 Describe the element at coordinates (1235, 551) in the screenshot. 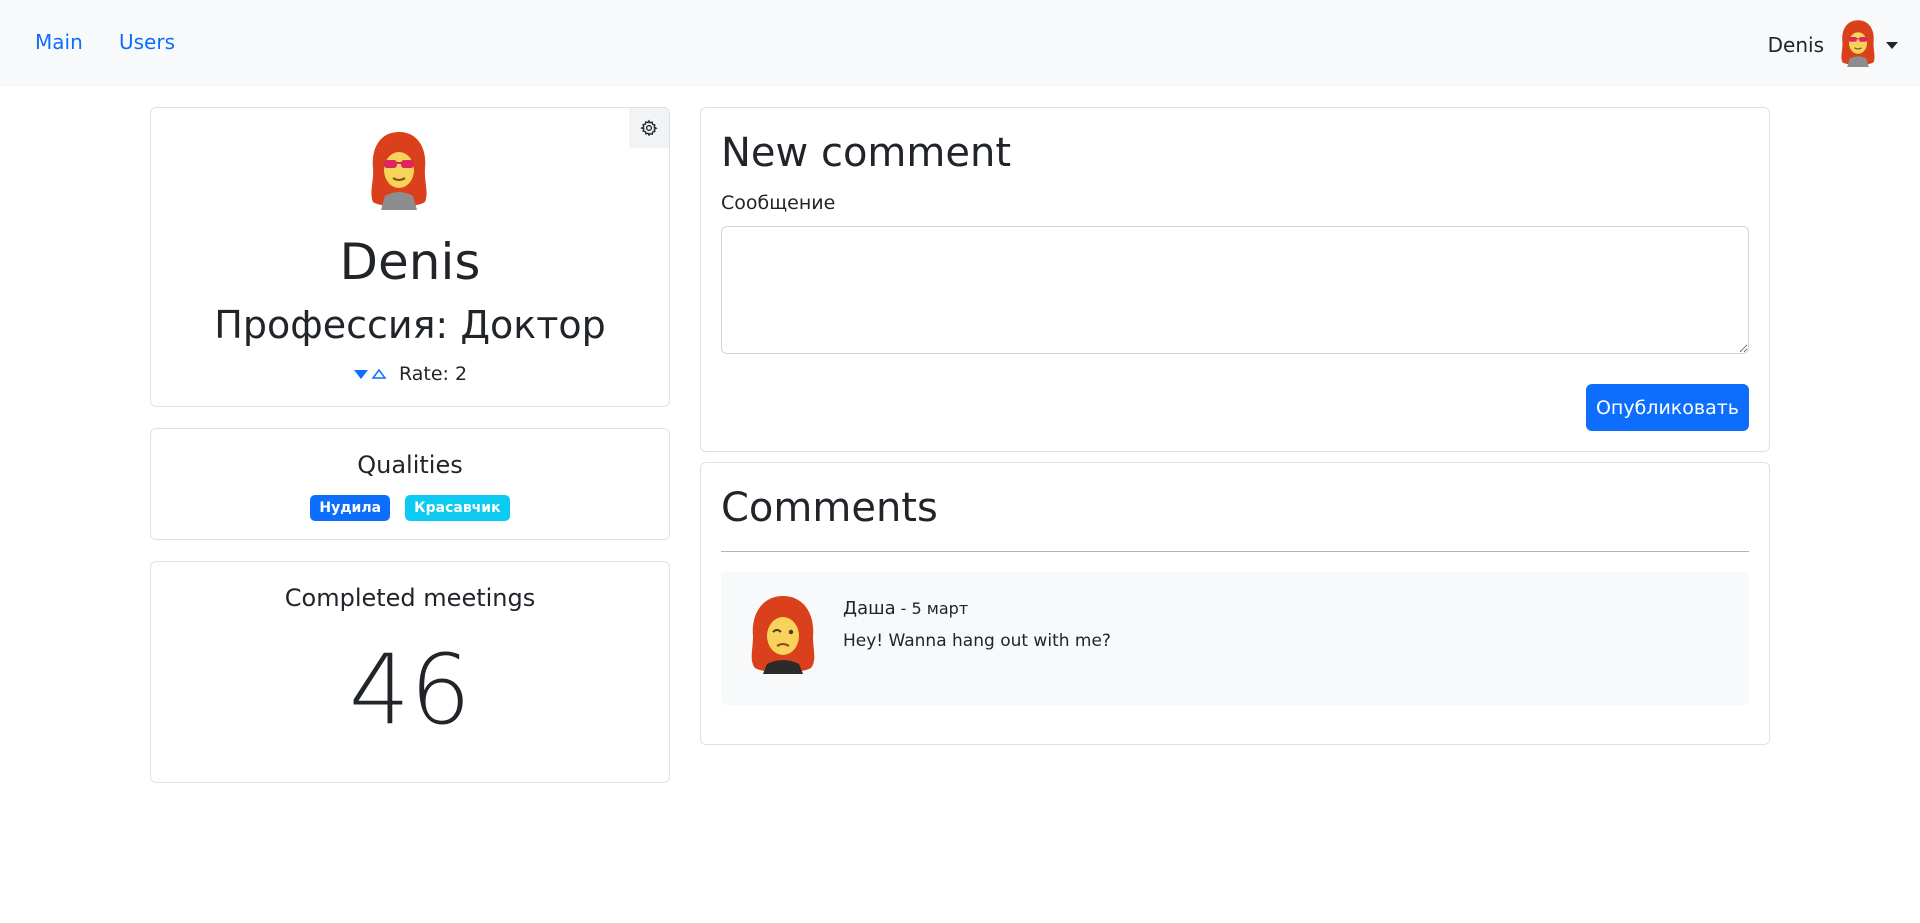

I see `comments-divider` at that location.